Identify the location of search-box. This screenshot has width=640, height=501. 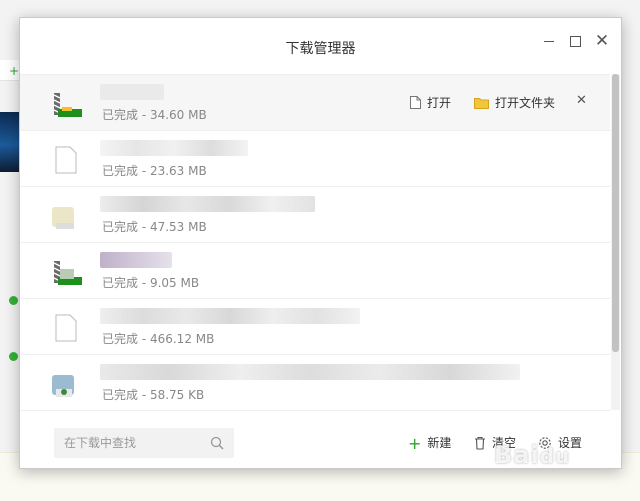
(144, 443).